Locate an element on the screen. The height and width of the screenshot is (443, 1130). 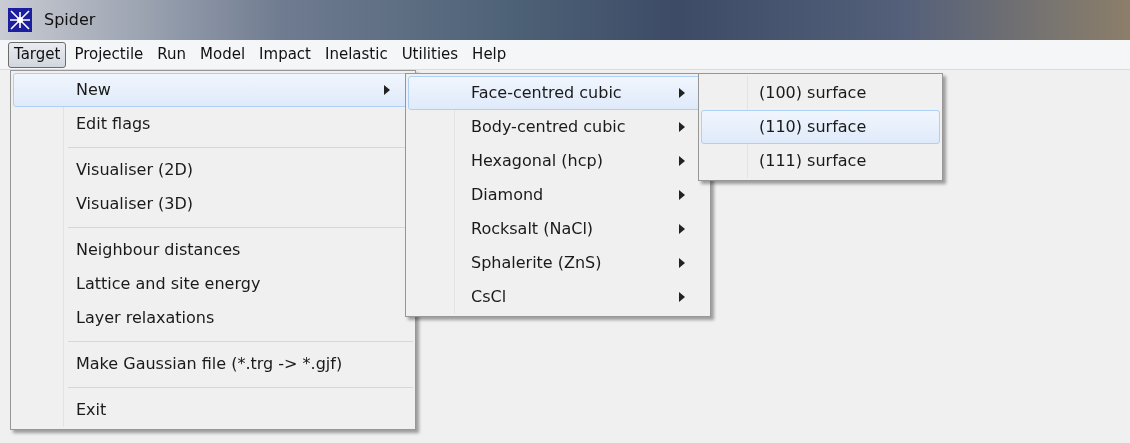
menu-item: Rocksalt (NaCl) is located at coordinates (558, 229).